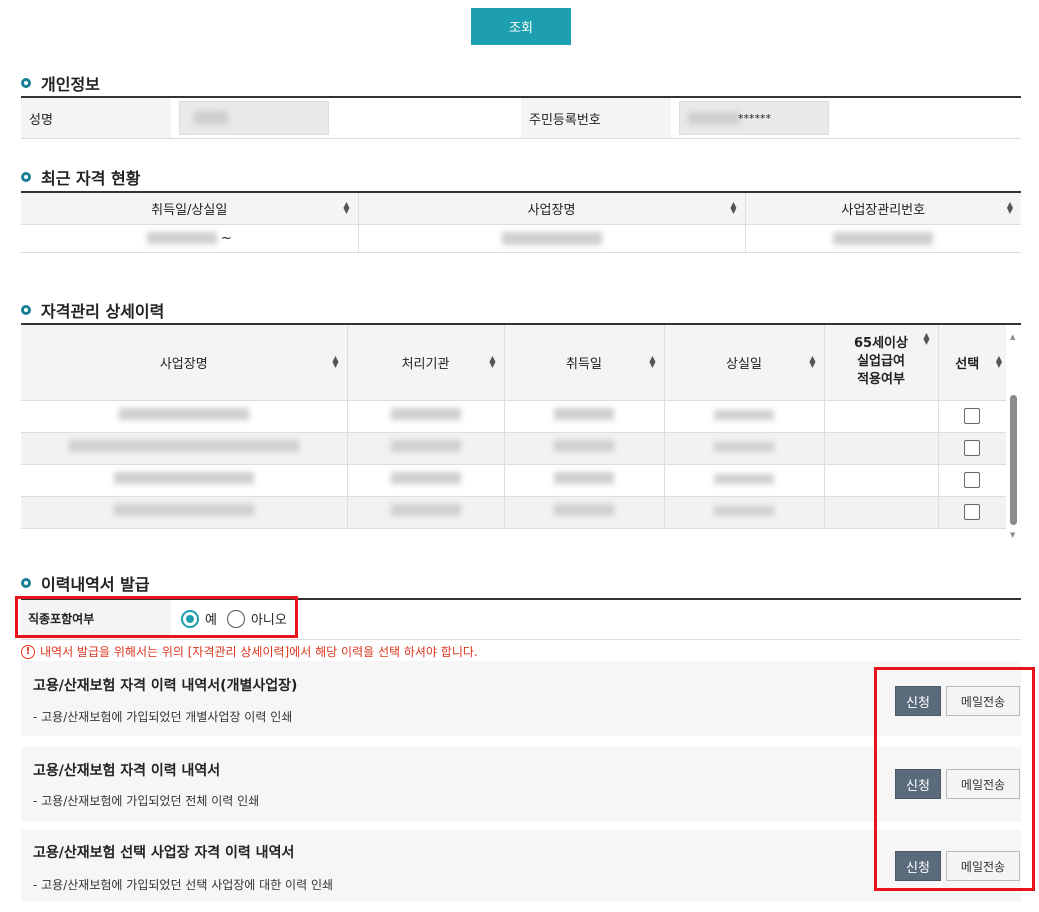 This screenshot has height=912, width=1039. I want to click on highlight-box: 직종포함여부 예 아니오, so click(156, 617).